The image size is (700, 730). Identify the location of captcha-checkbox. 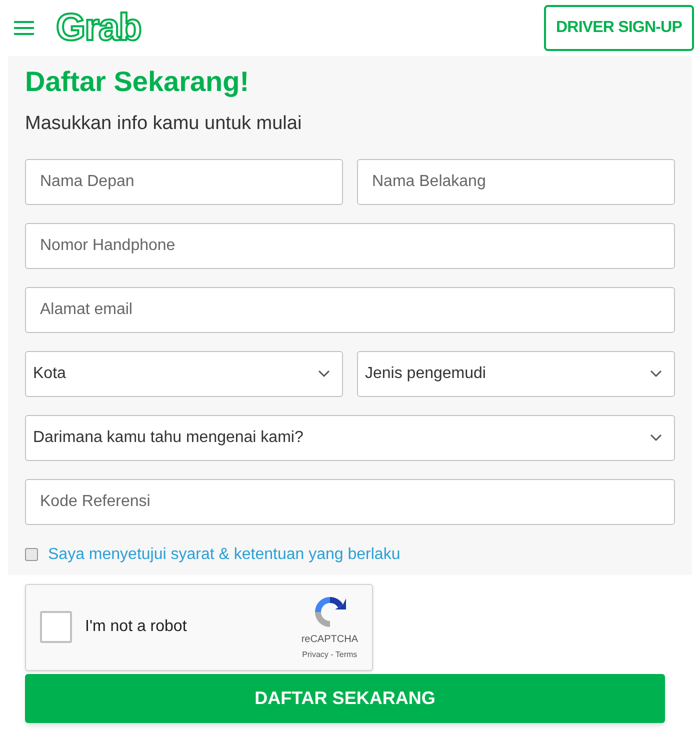
(56, 627).